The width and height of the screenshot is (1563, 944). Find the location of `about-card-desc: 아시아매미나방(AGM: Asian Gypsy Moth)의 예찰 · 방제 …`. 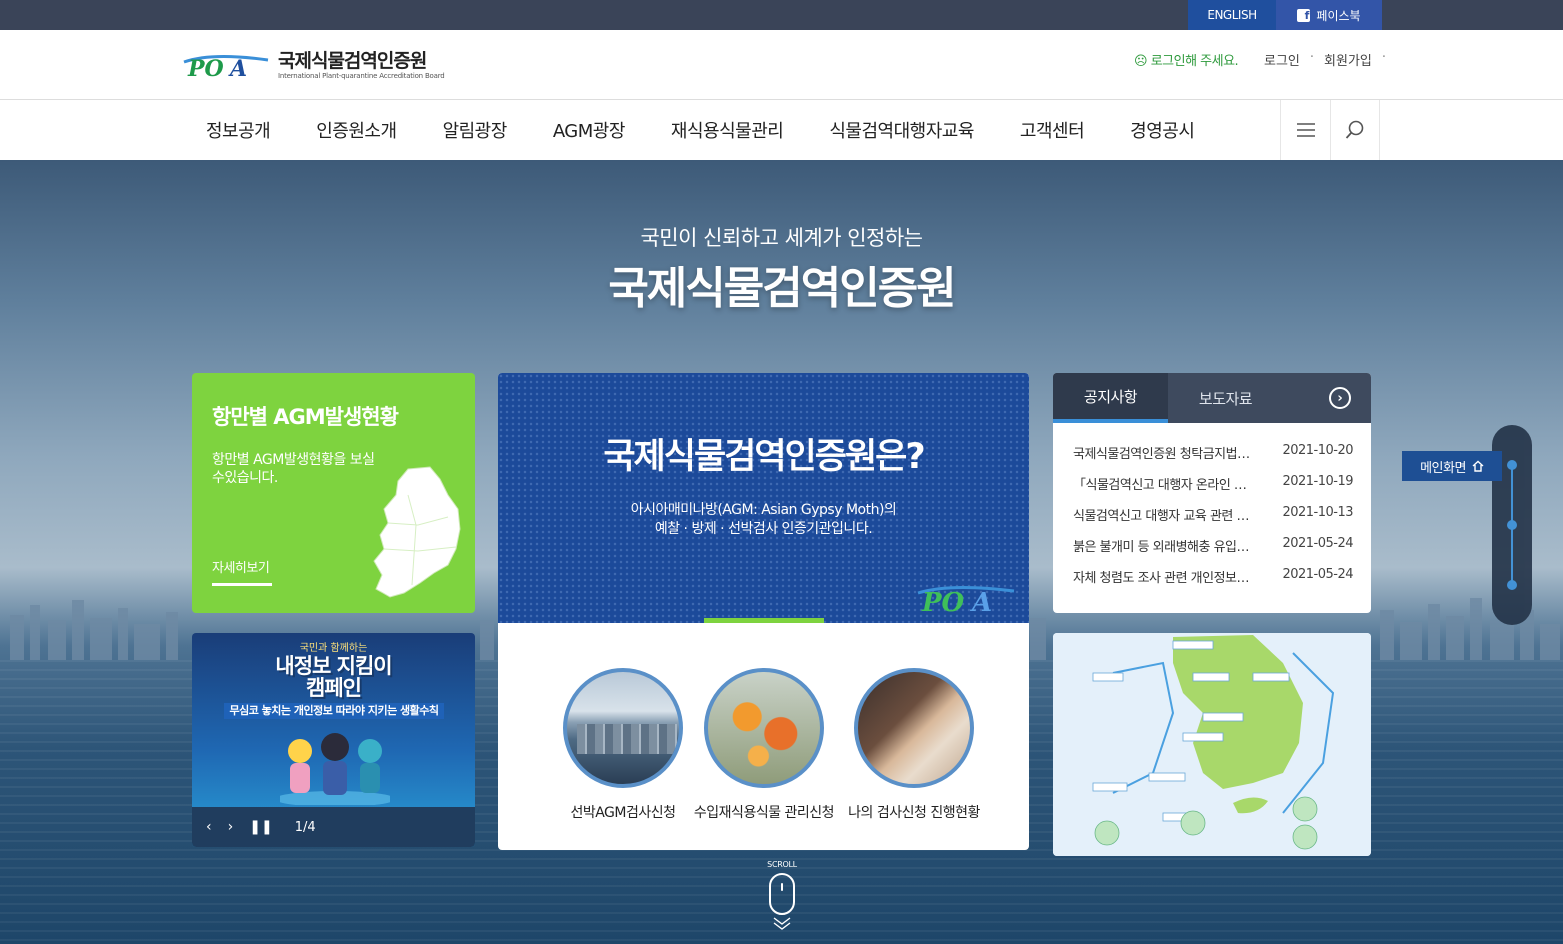

about-card-desc: 아시아매미나방(AGM: Asian Gypsy Moth)의 예찰 · 방제 … is located at coordinates (763, 520).